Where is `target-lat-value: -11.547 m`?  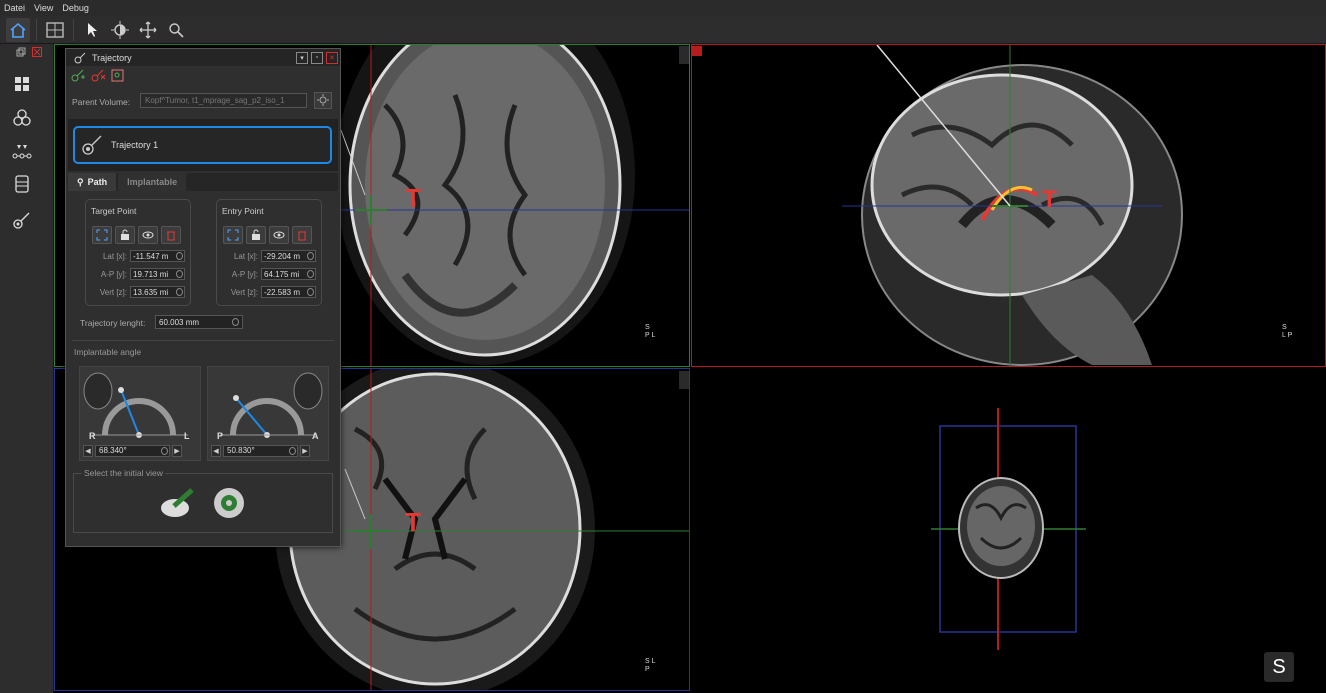
target-lat-value: -11.547 m is located at coordinates (151, 256).